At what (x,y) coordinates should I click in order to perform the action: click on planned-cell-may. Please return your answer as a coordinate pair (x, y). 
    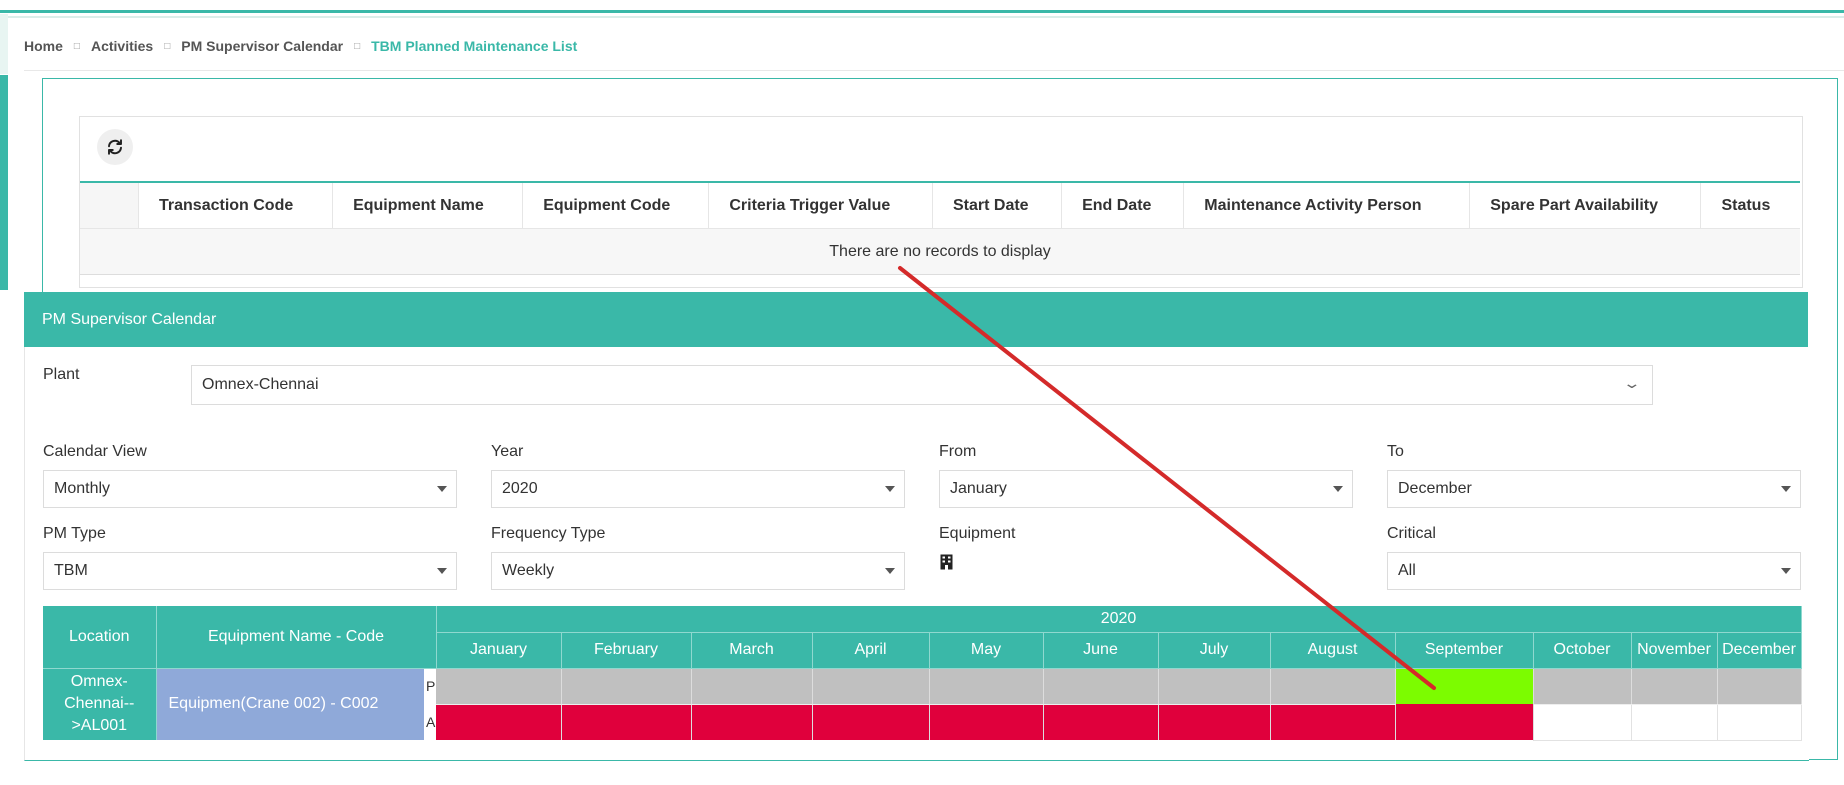
    Looking at the image, I should click on (986, 686).